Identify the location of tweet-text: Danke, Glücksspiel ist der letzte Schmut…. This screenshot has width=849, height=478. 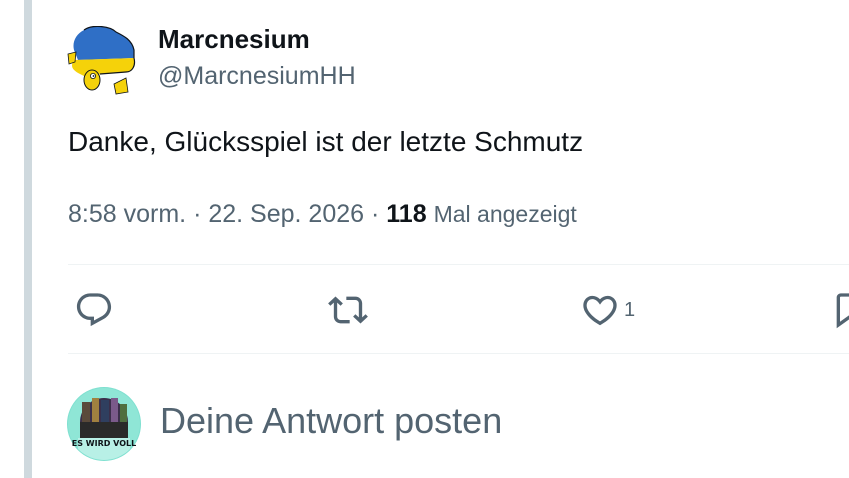
(326, 141).